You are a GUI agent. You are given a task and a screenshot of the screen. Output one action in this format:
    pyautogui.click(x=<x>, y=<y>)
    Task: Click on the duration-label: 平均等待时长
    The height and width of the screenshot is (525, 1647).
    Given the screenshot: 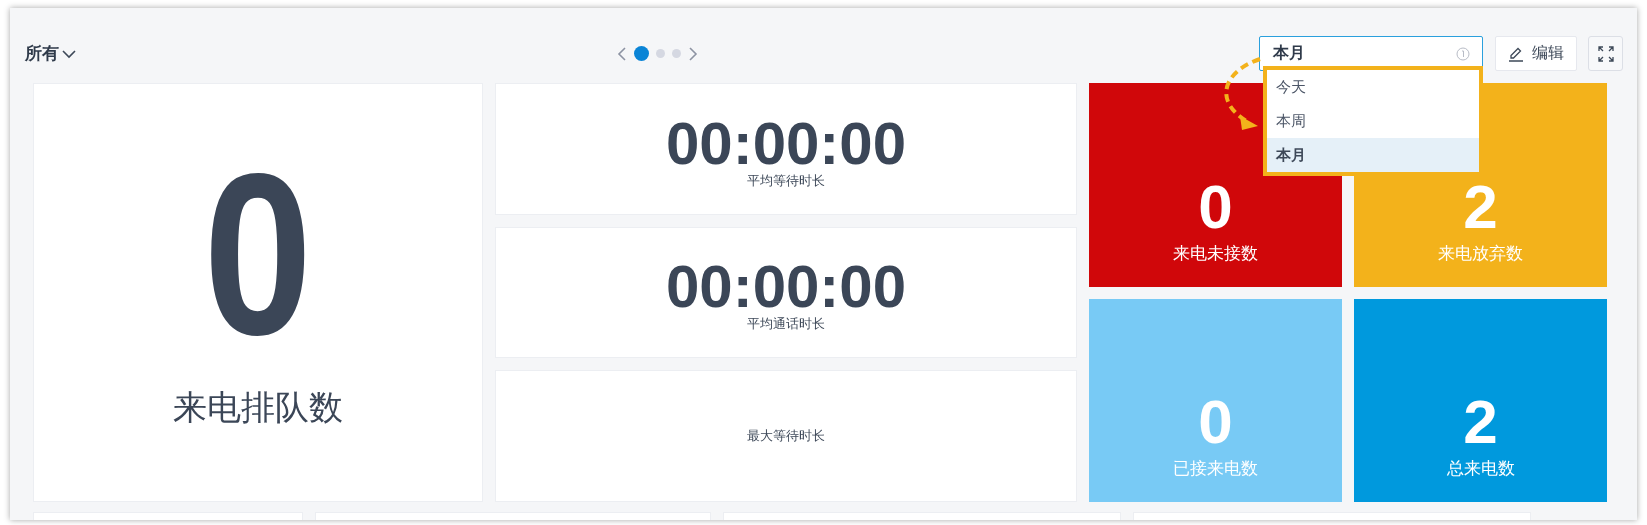 What is the action you would take?
    pyautogui.click(x=786, y=180)
    